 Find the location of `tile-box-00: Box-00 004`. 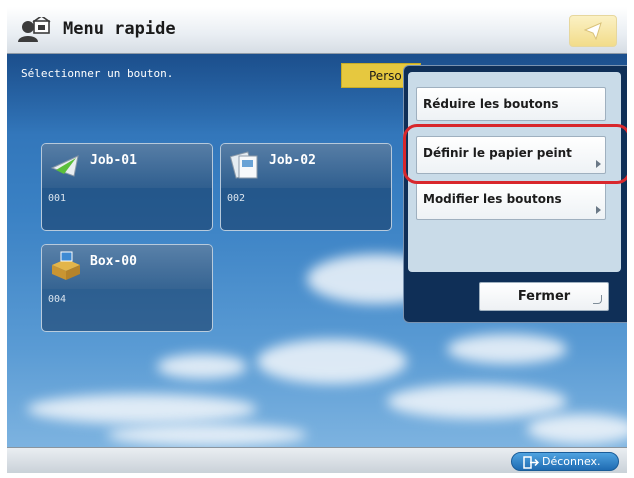

tile-box-00: Box-00 004 is located at coordinates (127, 288).